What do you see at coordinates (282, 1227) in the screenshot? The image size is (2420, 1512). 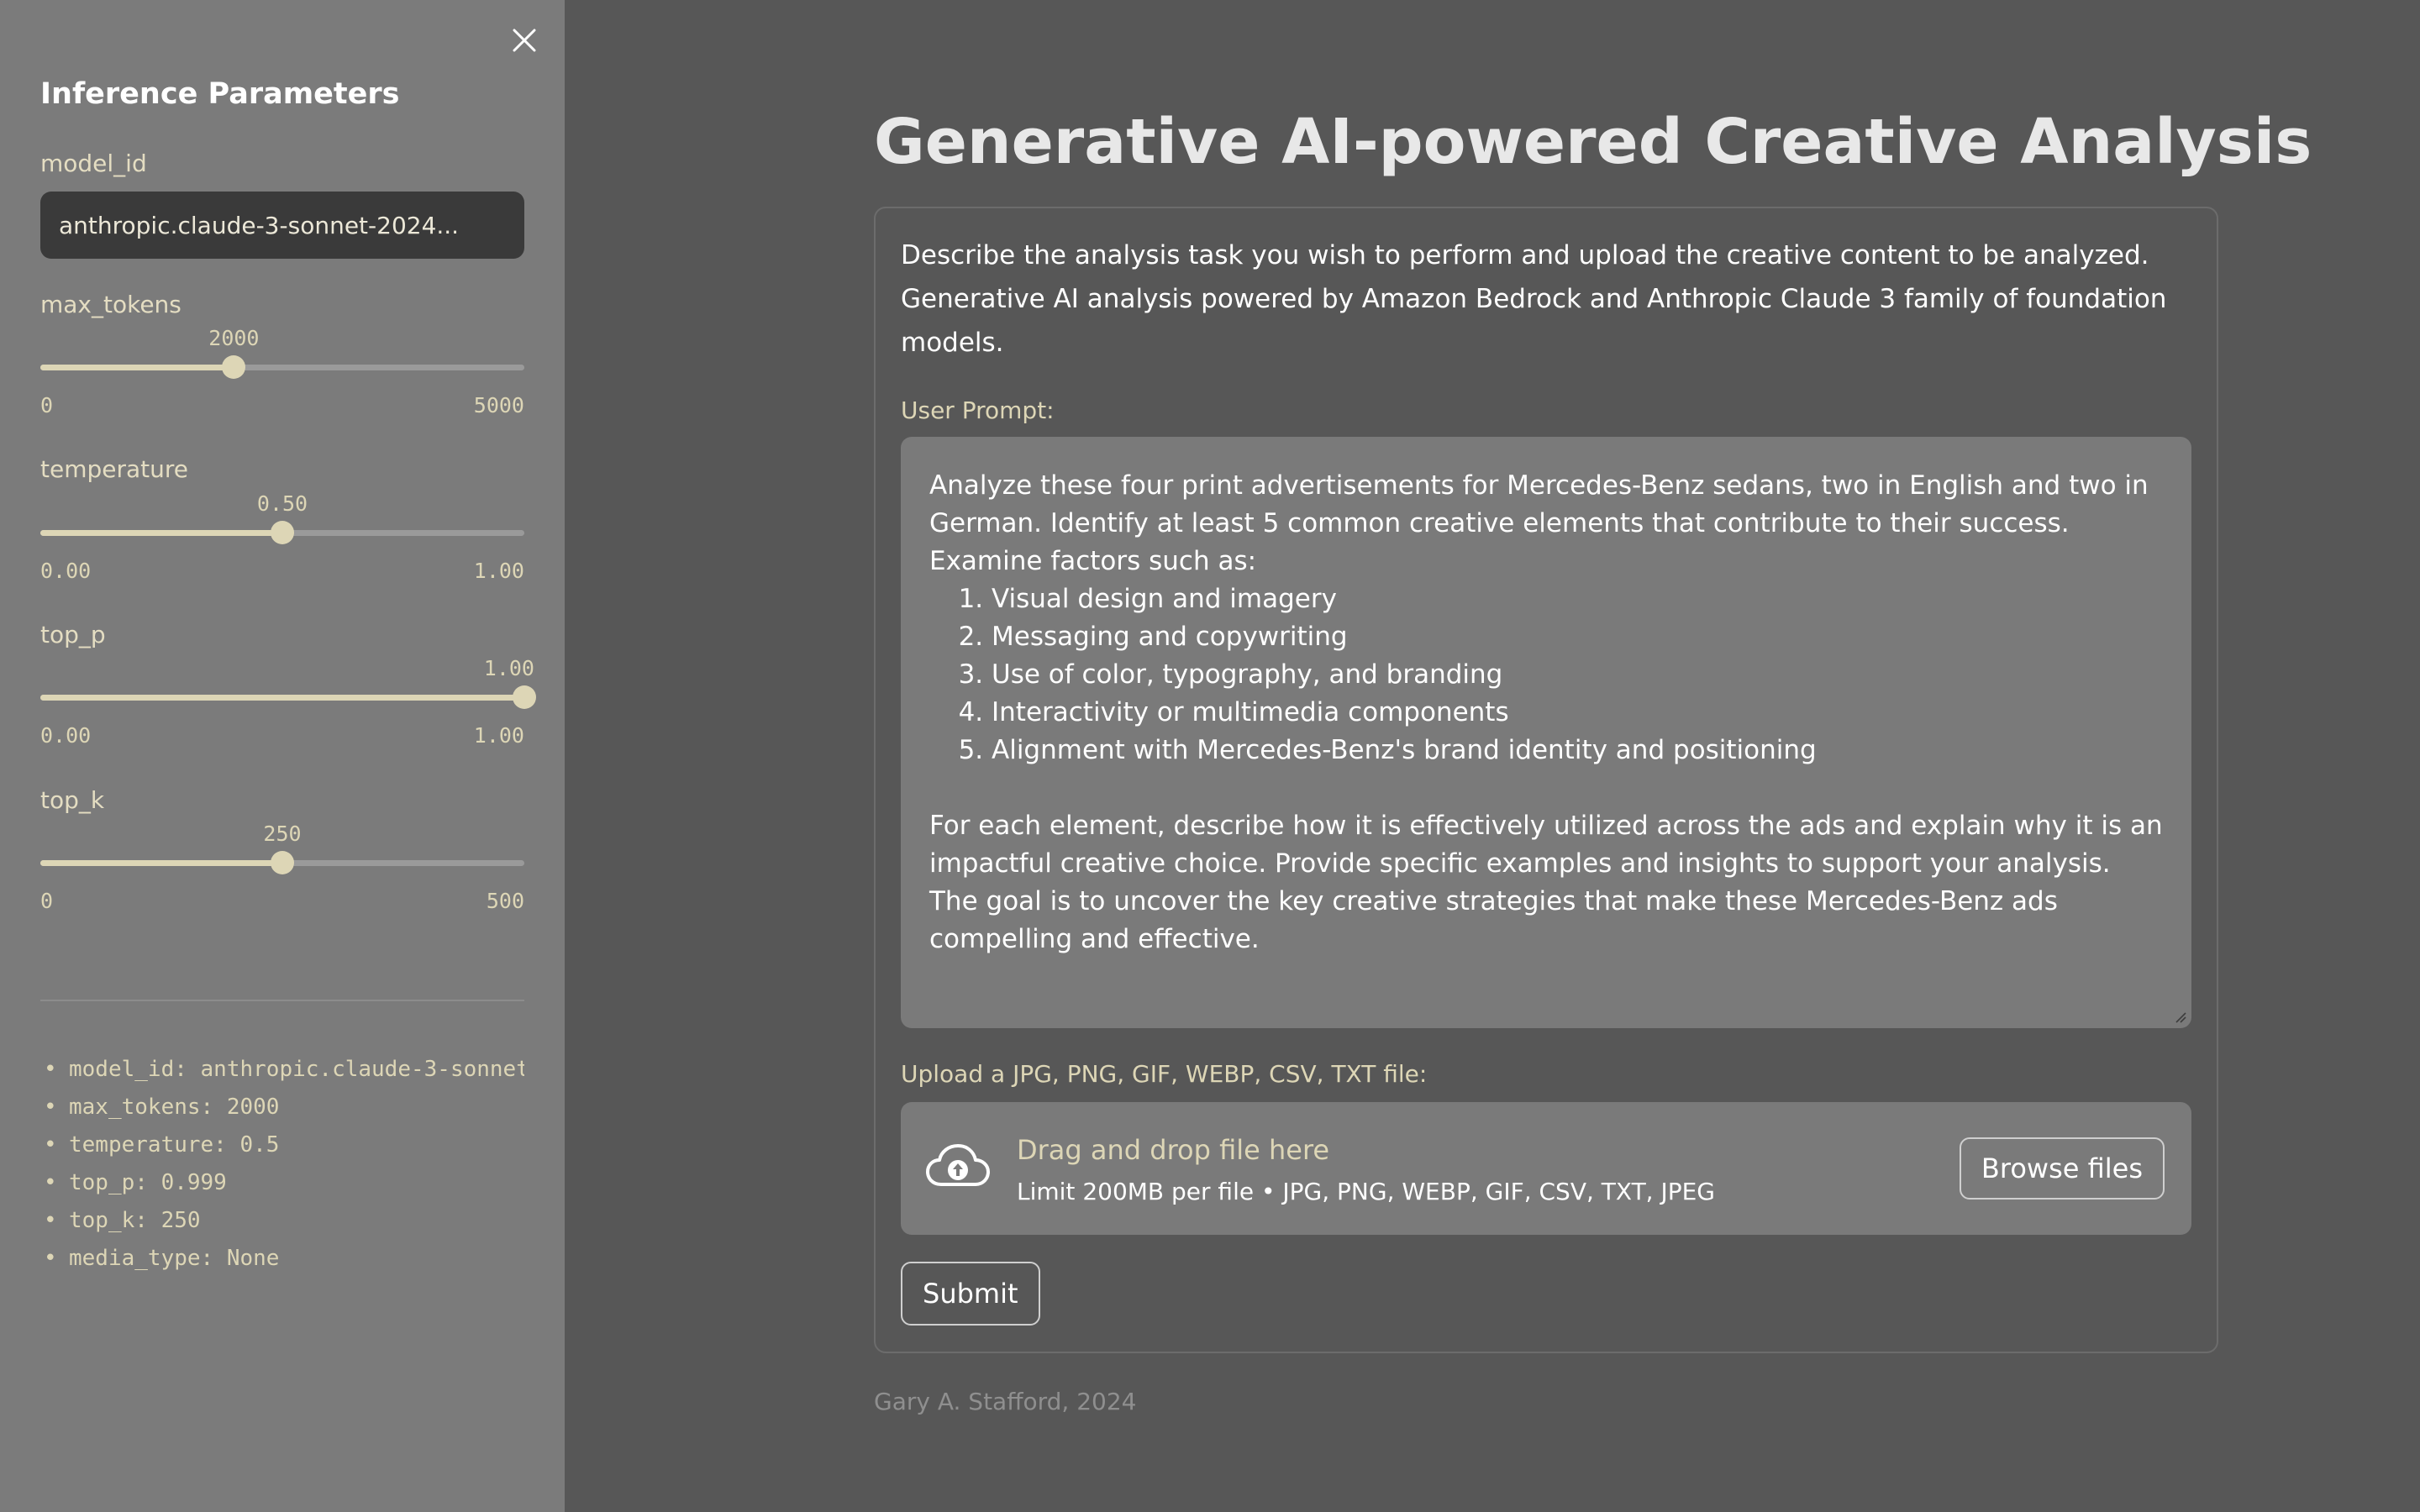 I see `summary-item: top_k: 250` at bounding box center [282, 1227].